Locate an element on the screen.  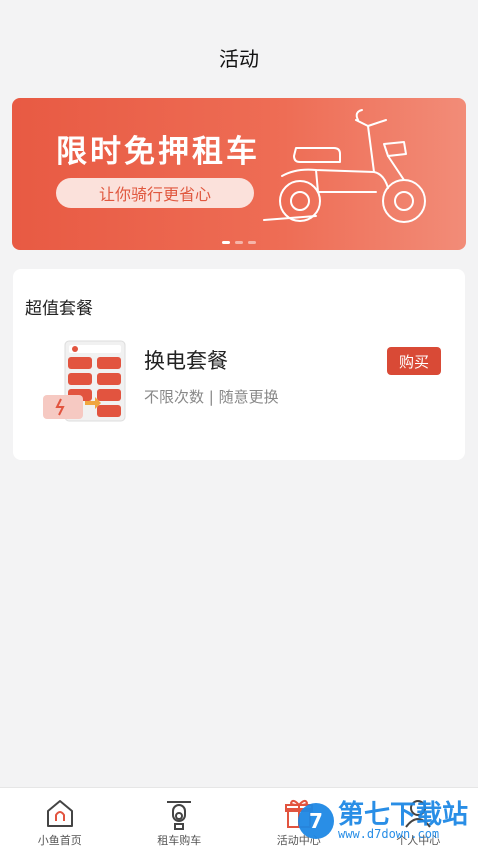
home-icon is located at coordinates (60, 813).